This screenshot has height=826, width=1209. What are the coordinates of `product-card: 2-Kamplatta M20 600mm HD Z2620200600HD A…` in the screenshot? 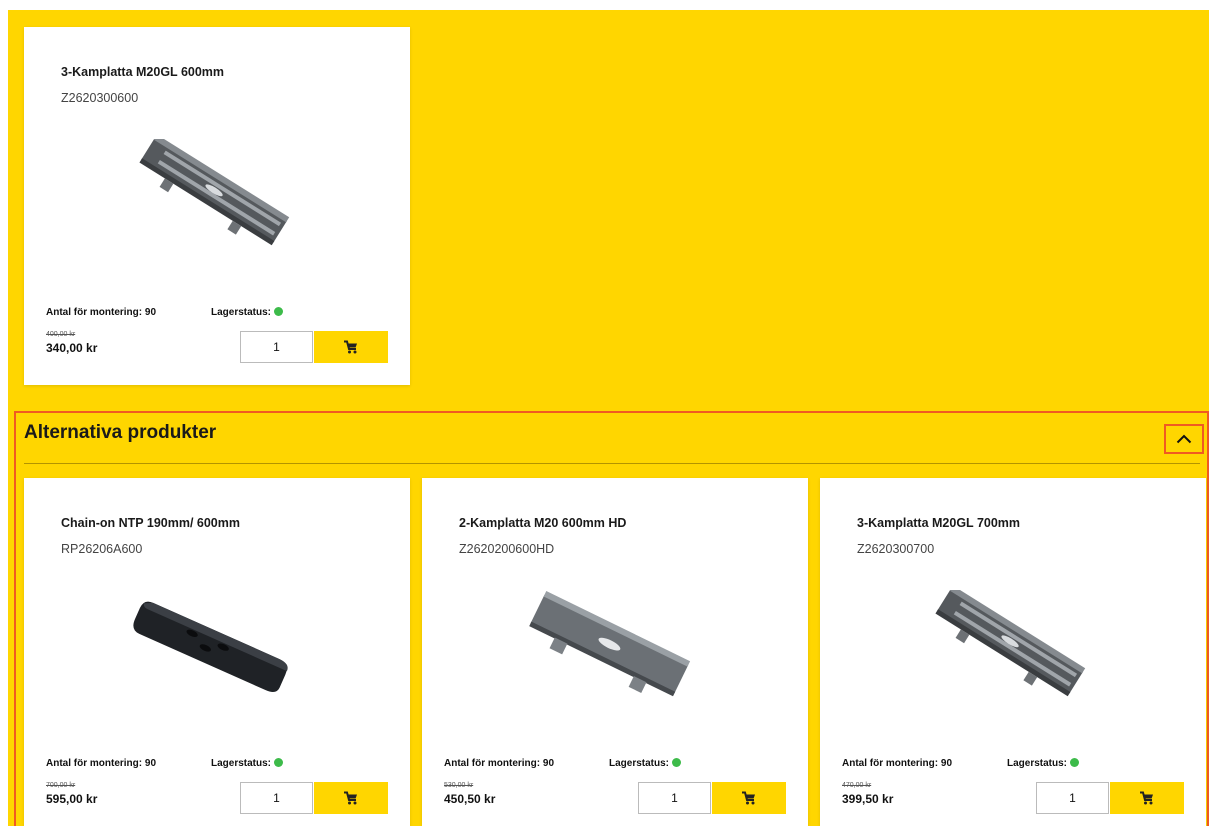 It's located at (615, 652).